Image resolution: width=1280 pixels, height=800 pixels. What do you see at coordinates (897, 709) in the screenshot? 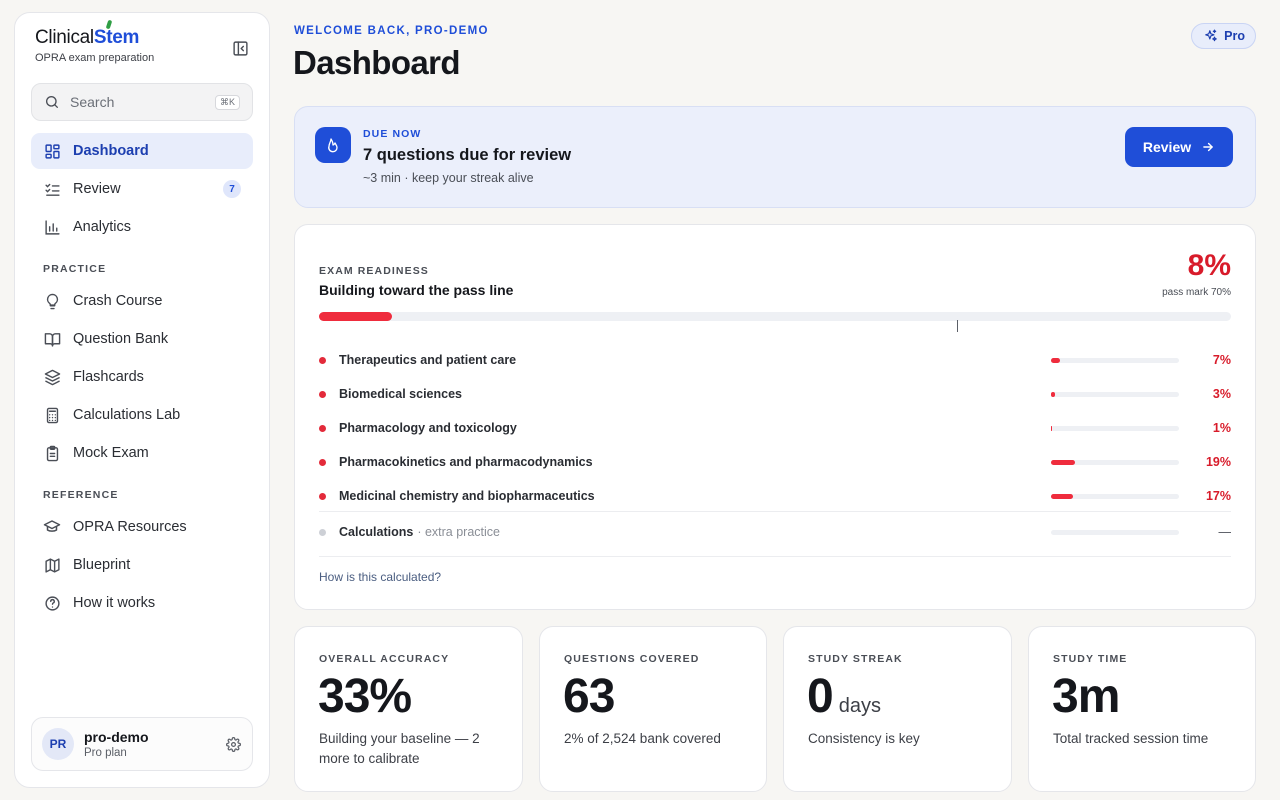
I see `stat-card-study-streak: STUDY STREAK 0 days Consistency is key` at bounding box center [897, 709].